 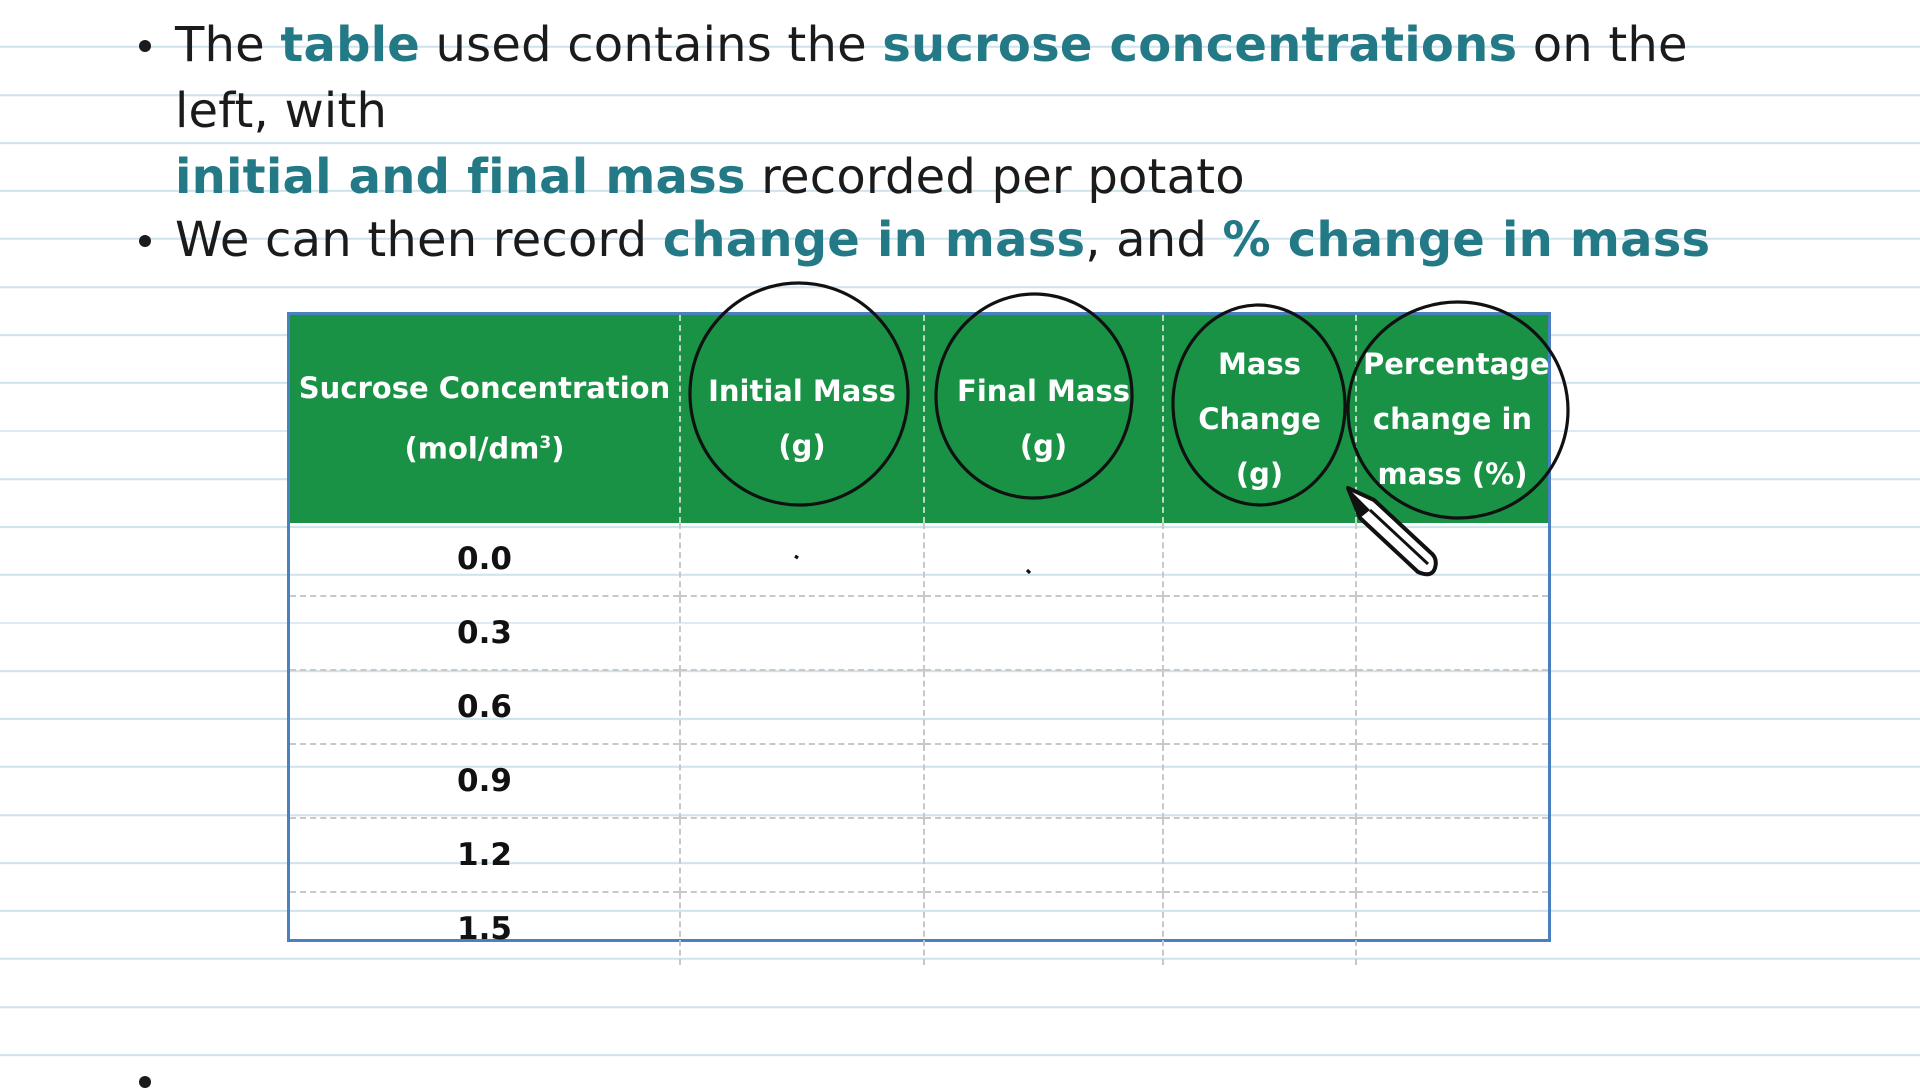 I want to click on table-row: 1.2, so click(x=919, y=854).